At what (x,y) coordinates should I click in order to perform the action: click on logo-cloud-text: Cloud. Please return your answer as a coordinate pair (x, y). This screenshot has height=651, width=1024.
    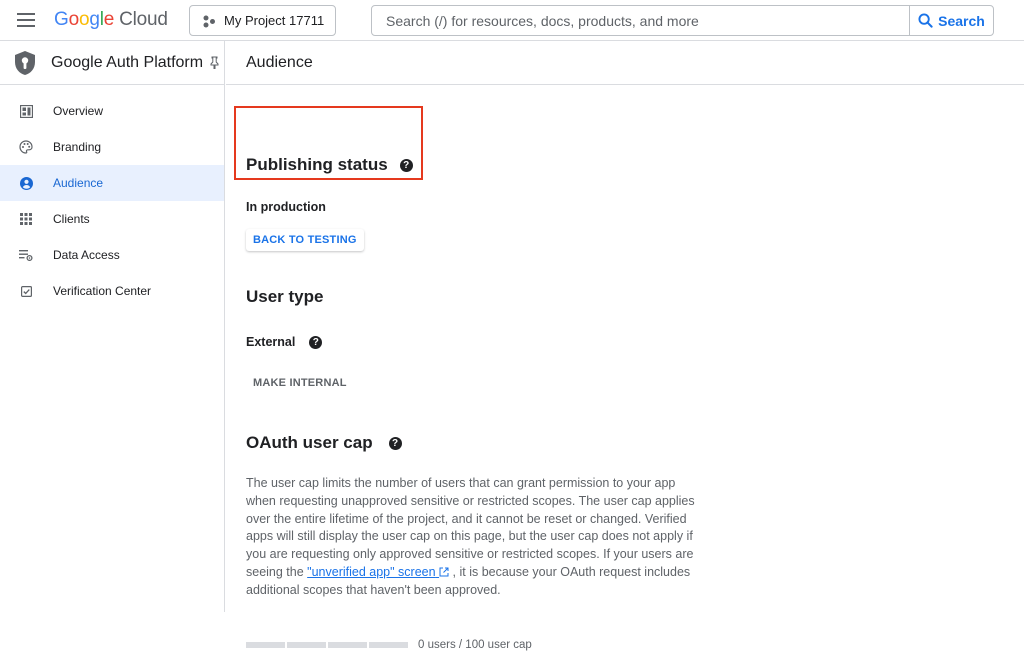
    Looking at the image, I should click on (143, 19).